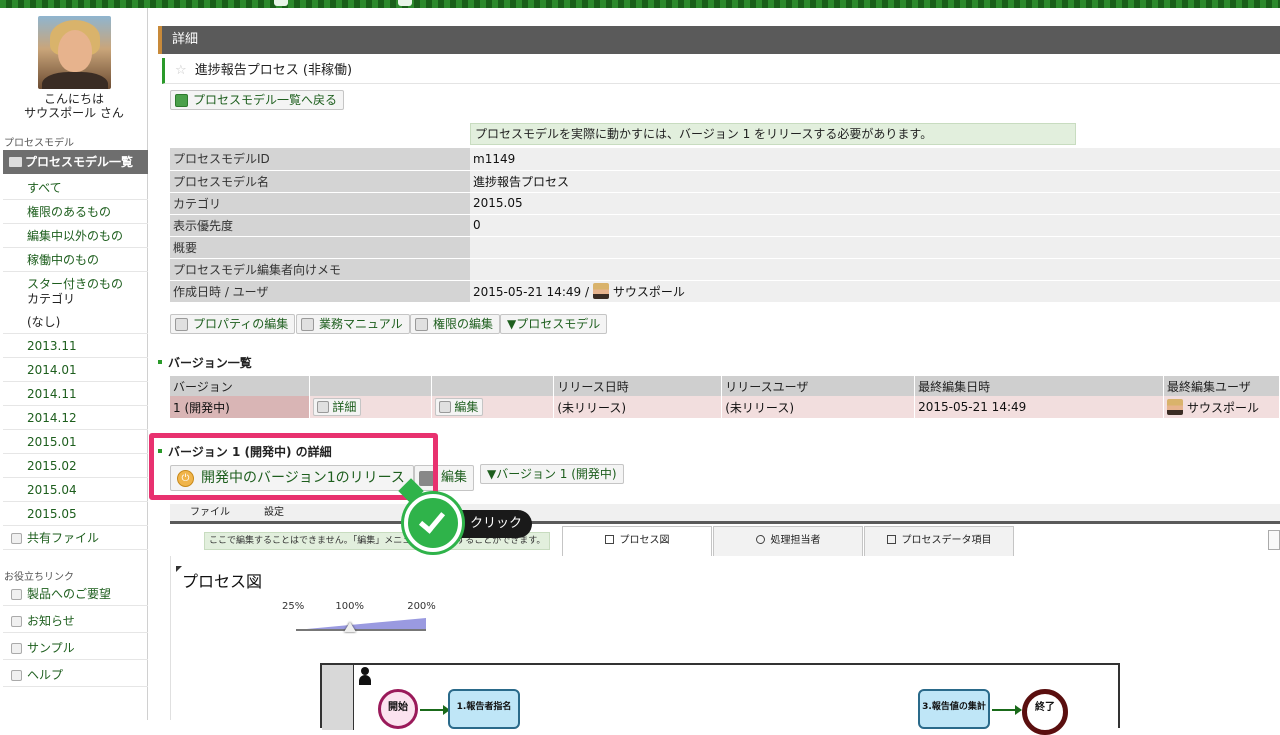  What do you see at coordinates (818, 407) in the screenshot?
I see `release-user-cell: (未リリース)` at bounding box center [818, 407].